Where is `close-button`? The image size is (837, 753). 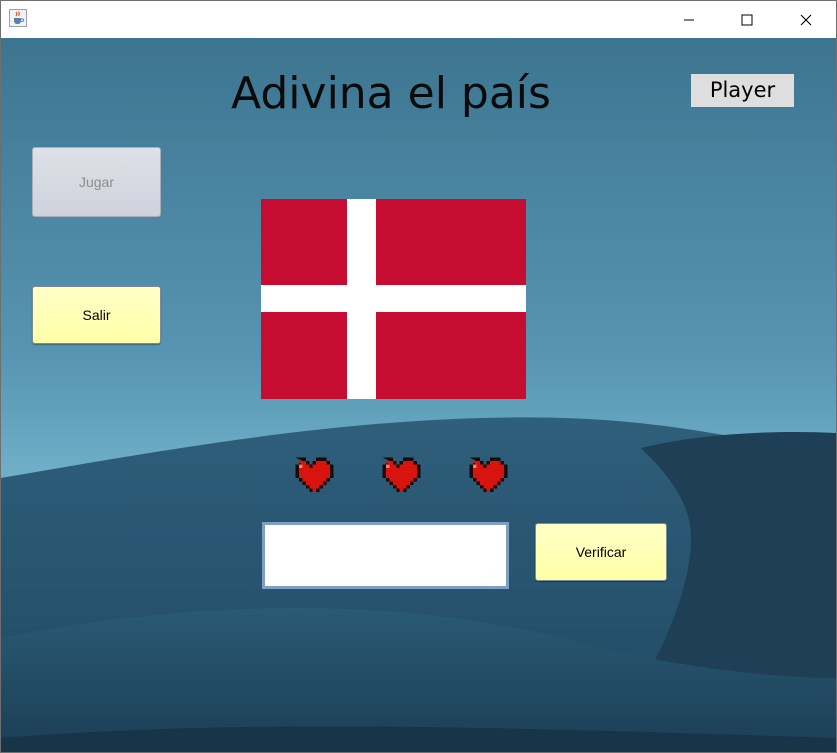
close-button is located at coordinates (806, 19).